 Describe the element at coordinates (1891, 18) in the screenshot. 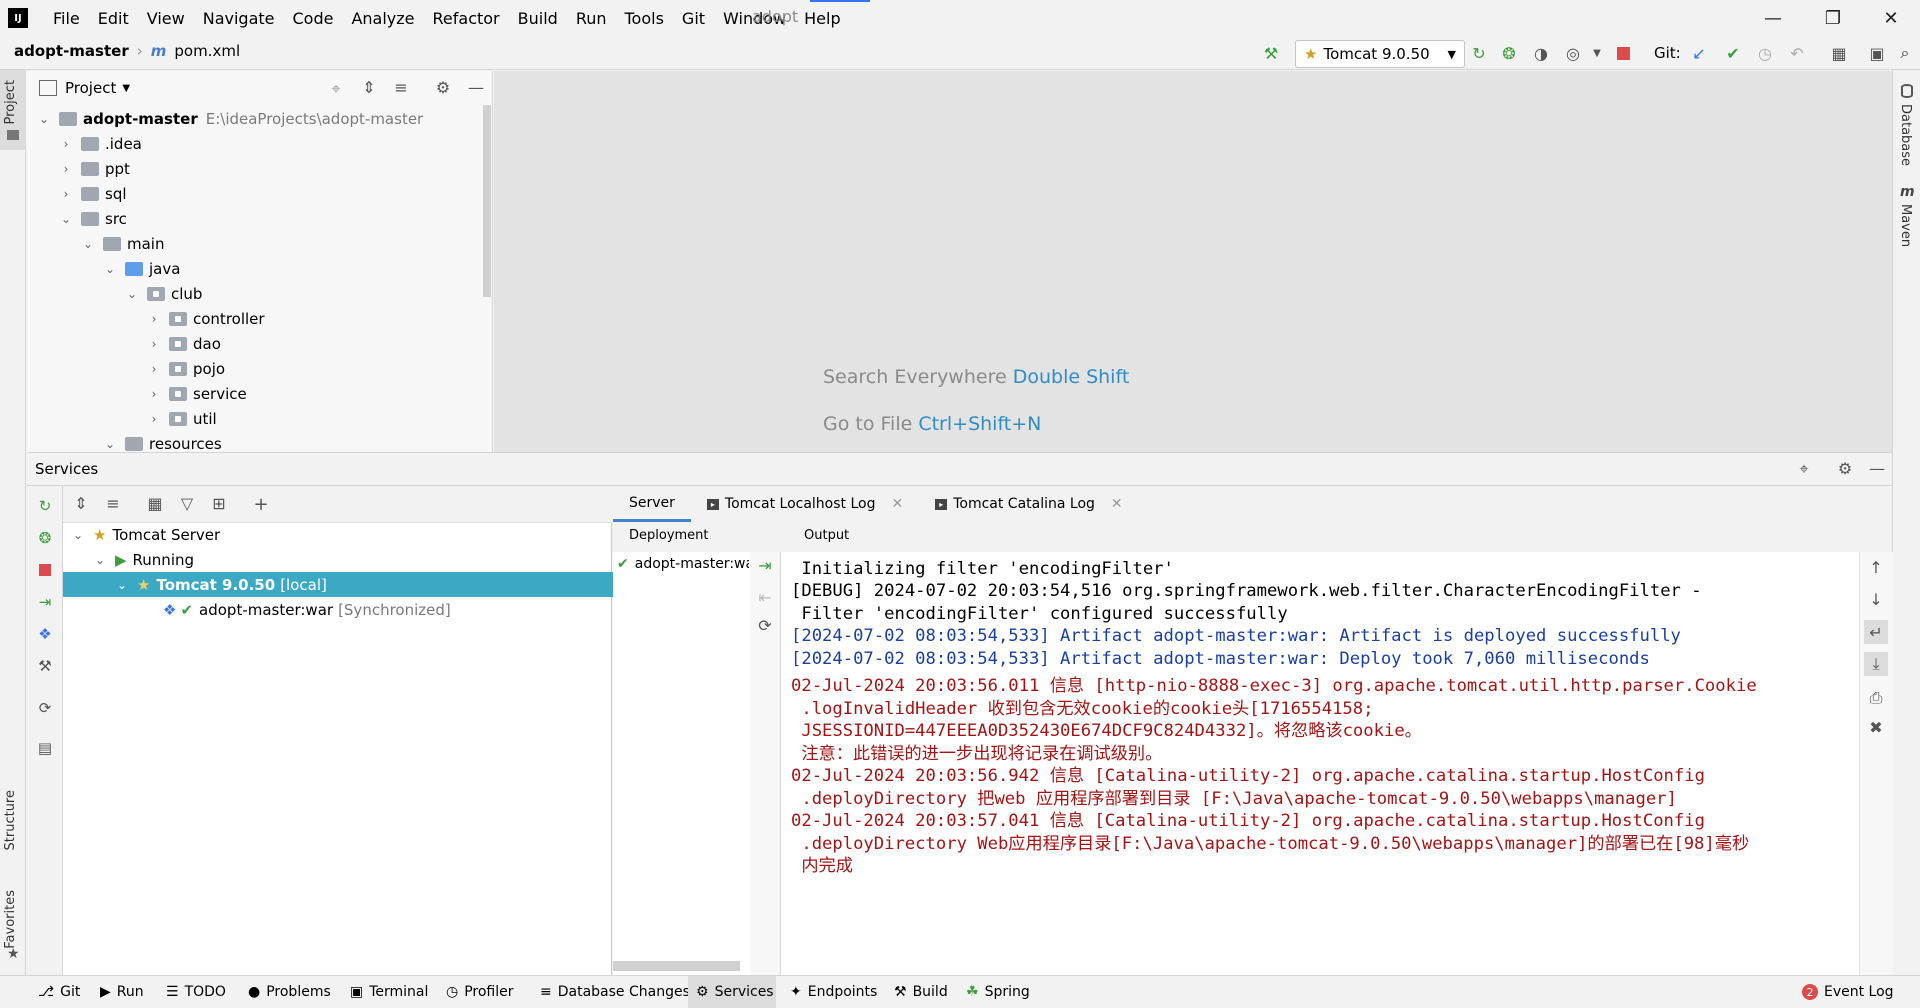

I see `close-window-button: ✕` at that location.